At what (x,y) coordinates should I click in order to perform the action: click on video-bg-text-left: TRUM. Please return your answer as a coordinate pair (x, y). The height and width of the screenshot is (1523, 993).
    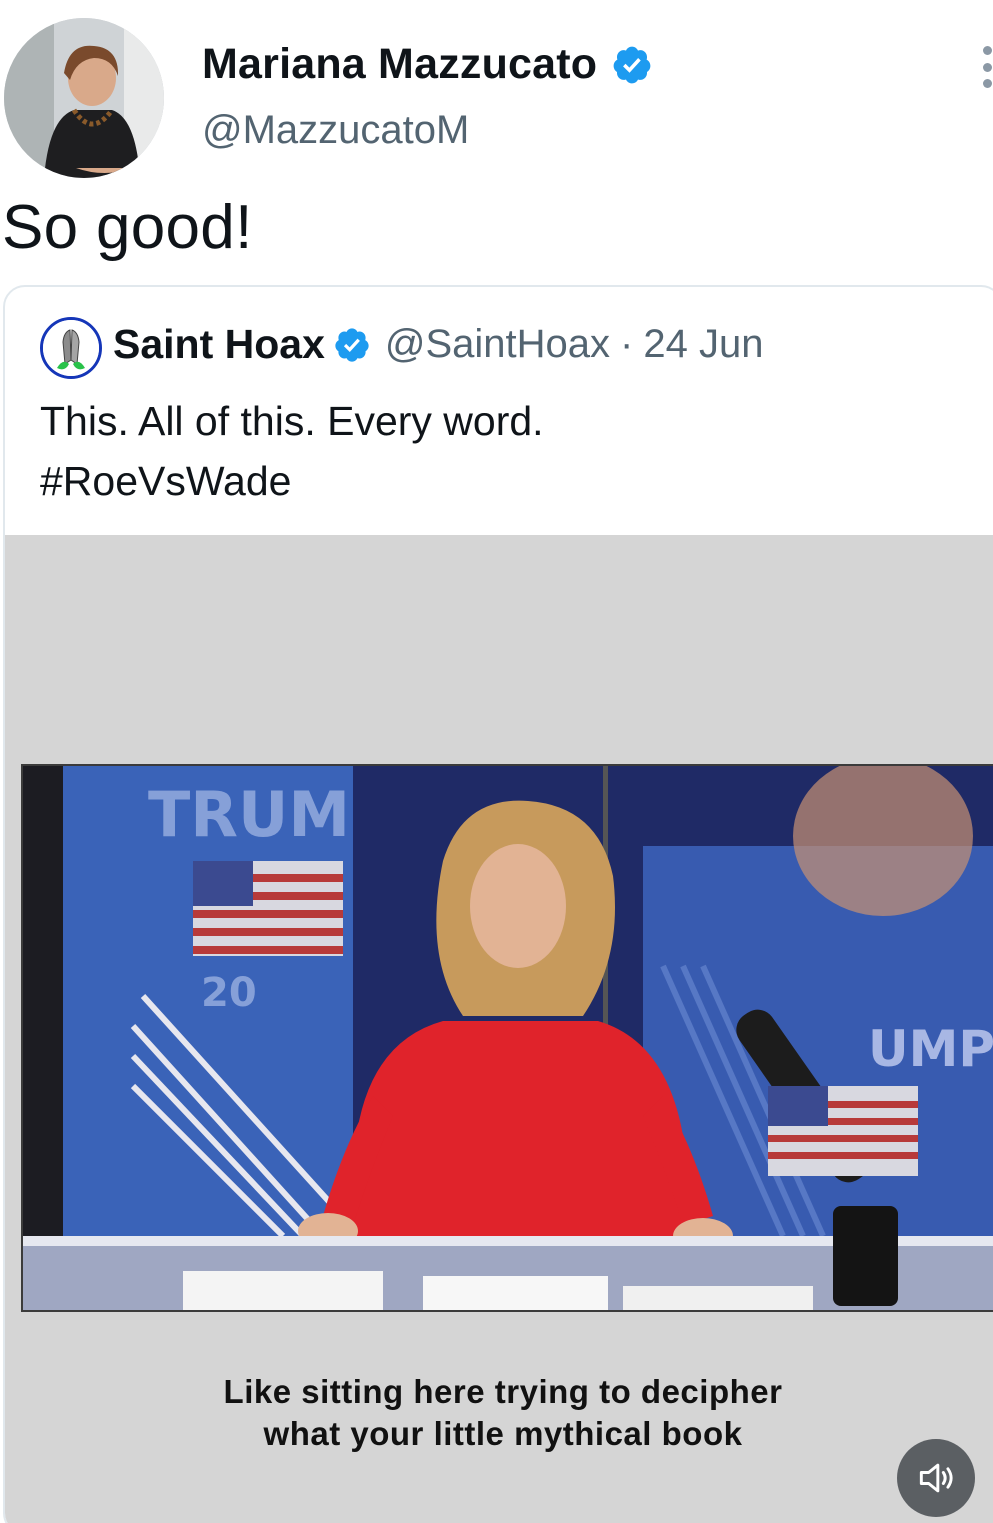
    Looking at the image, I should click on (249, 814).